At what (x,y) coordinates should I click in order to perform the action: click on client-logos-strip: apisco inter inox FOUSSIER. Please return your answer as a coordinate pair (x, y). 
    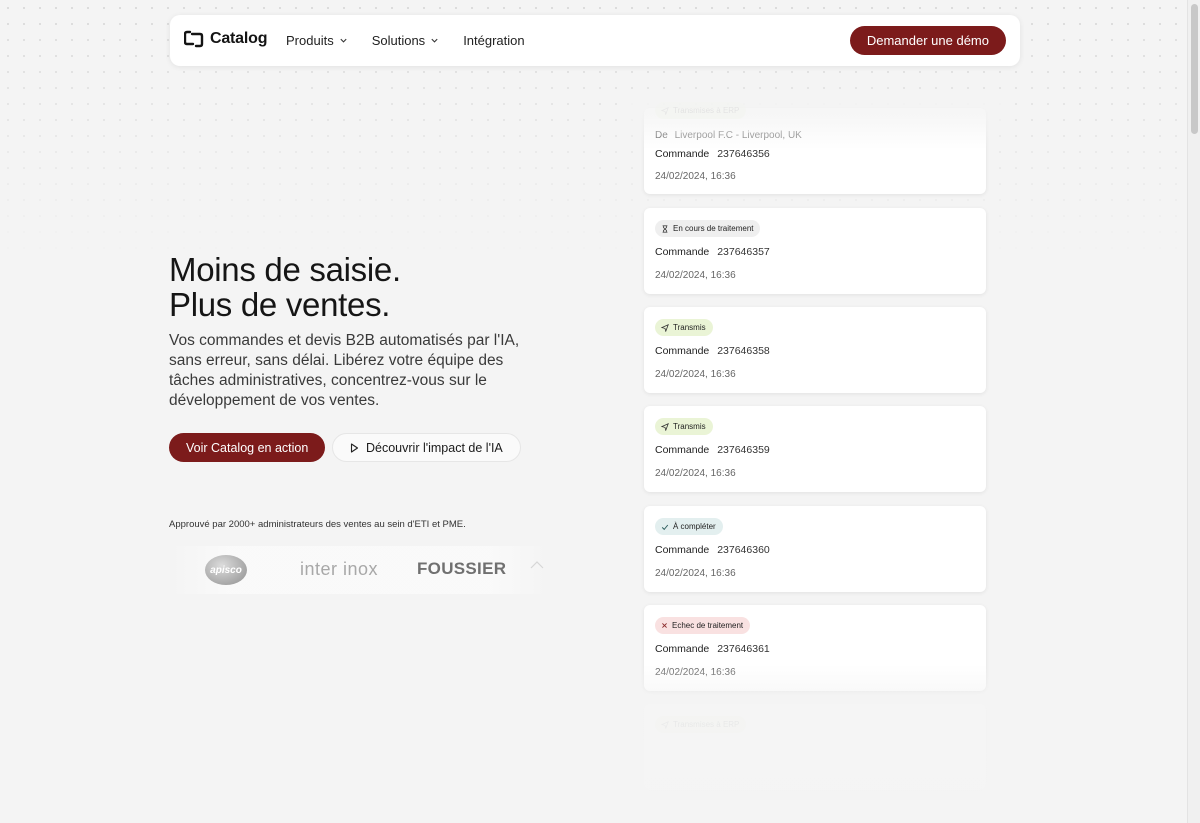
    Looking at the image, I should click on (359, 570).